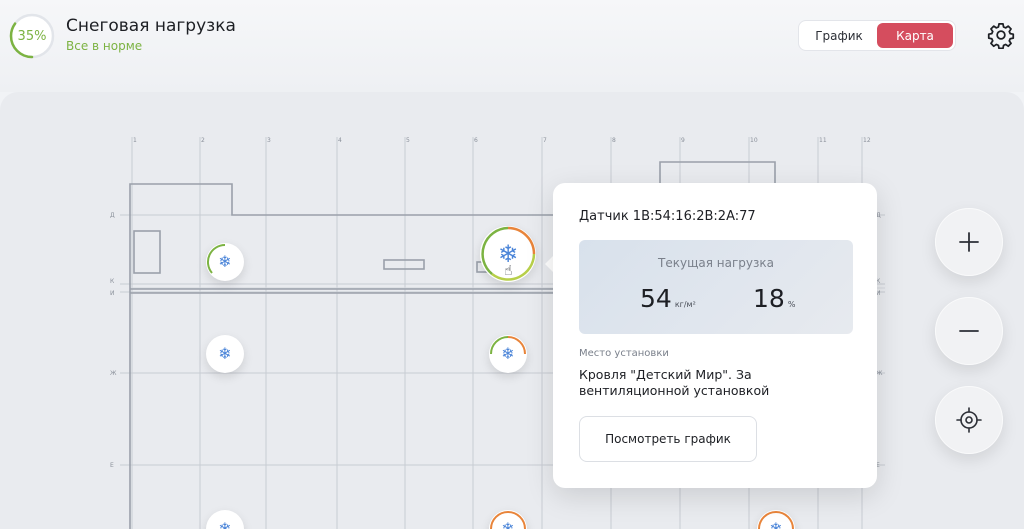  Describe the element at coordinates (408, 140) in the screenshot. I see `column-label: 5` at that location.